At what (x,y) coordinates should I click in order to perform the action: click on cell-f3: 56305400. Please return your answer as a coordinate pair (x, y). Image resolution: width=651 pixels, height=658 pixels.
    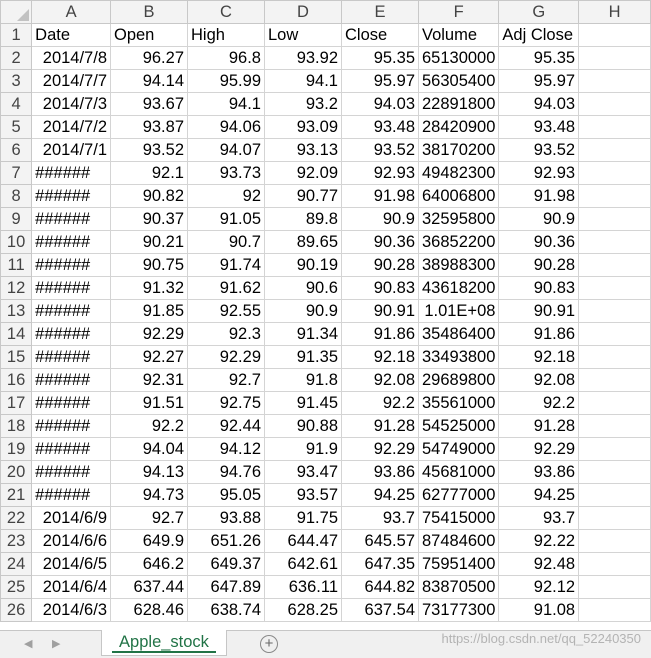
    Looking at the image, I should click on (458, 81).